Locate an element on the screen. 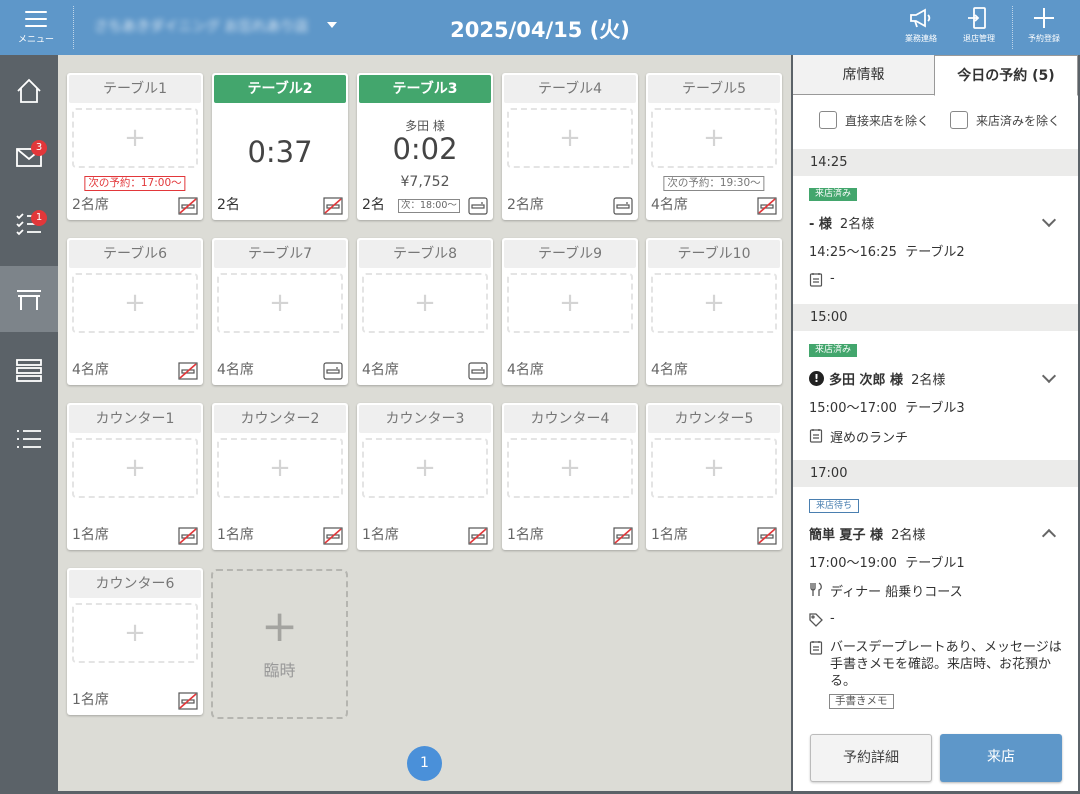 This screenshot has width=1080, height=794. layers-icon is located at coordinates (29, 370).